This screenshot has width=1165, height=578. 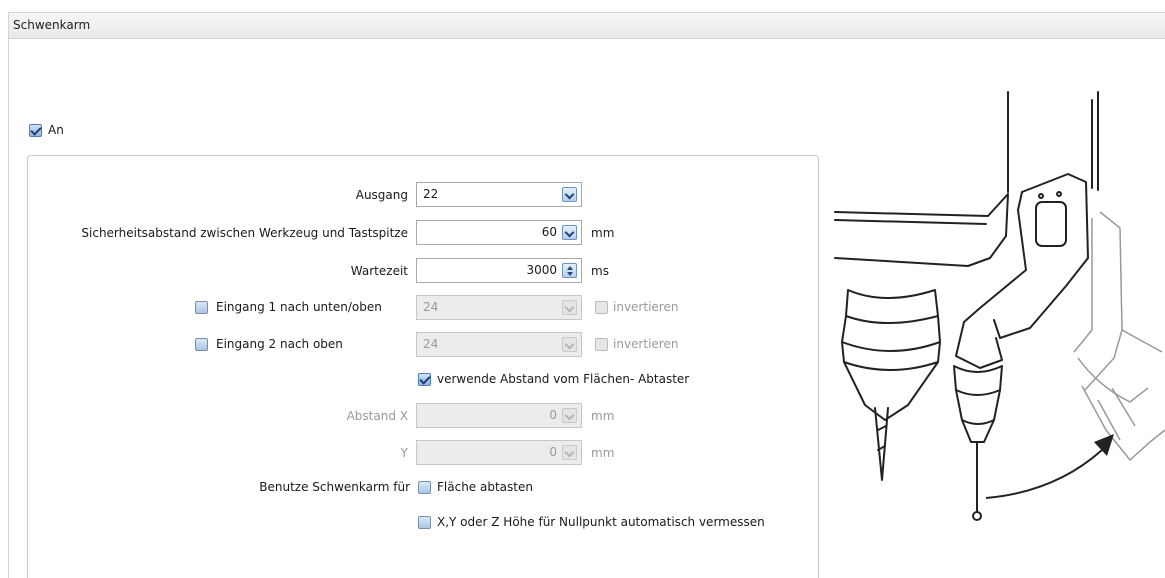 I want to click on abstand-x-field: 0, so click(x=499, y=415).